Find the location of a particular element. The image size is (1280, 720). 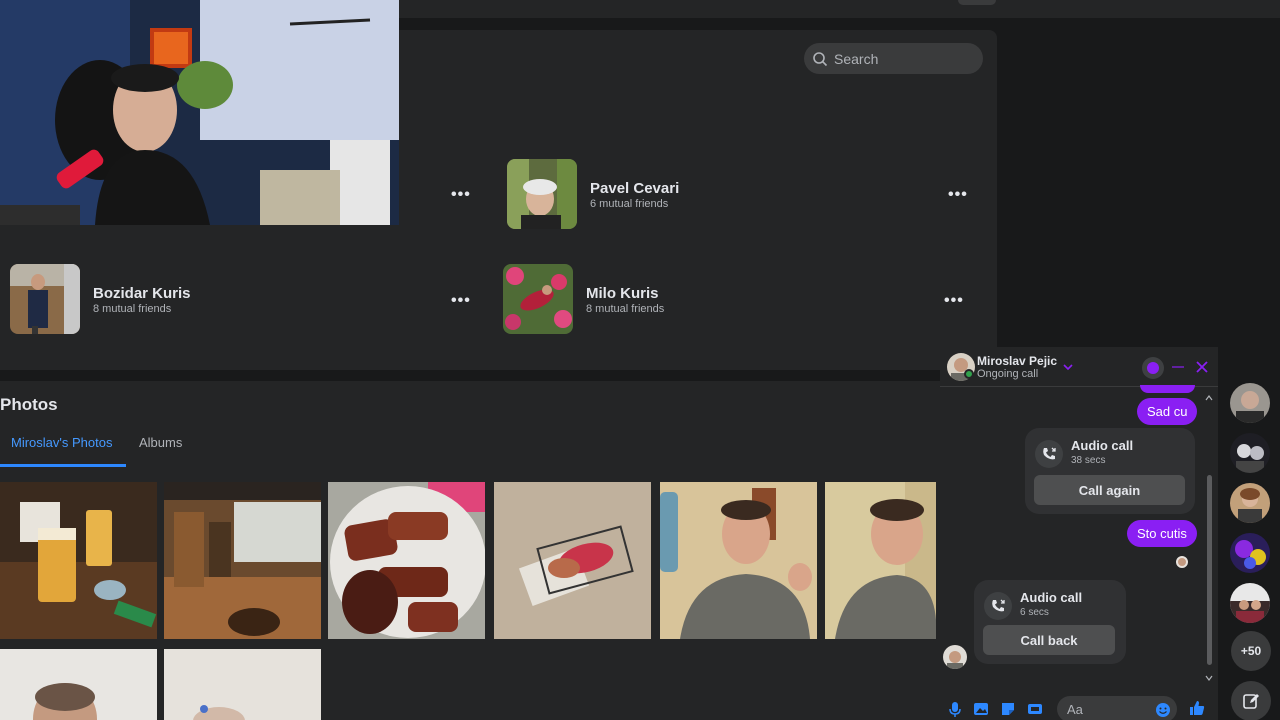

call-log-card: Audio call 6 secs Call back is located at coordinates (1050, 622).